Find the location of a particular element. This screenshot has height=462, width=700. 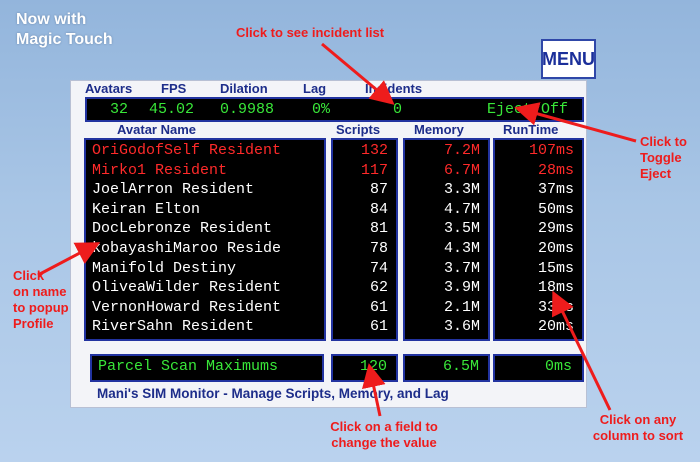

avatar-name: Mirko1 Resident is located at coordinates (205, 171).